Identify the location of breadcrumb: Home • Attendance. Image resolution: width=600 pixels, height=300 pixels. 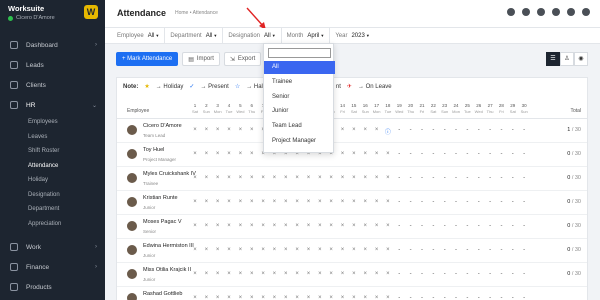
(196, 13).